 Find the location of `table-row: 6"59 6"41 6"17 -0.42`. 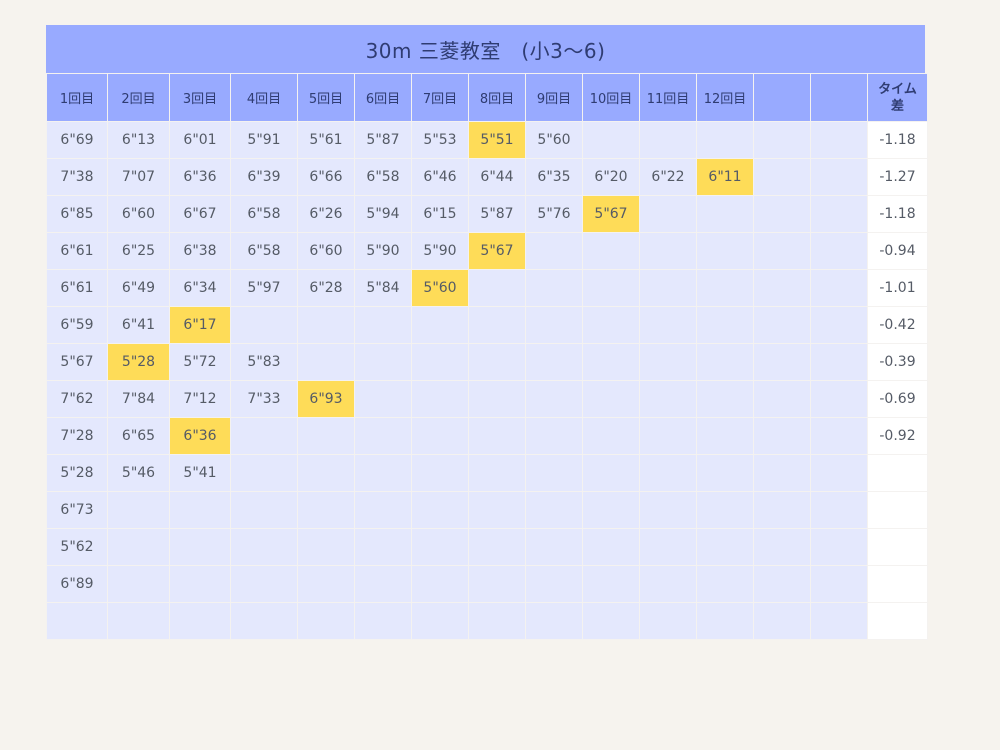

table-row: 6"59 6"41 6"17 -0.42 is located at coordinates (487, 325).